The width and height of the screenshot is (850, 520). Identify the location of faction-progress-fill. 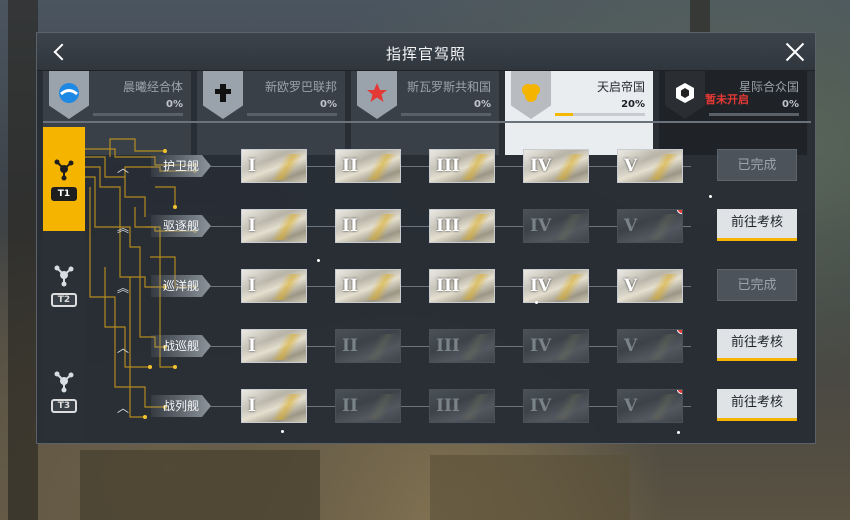
(564, 114).